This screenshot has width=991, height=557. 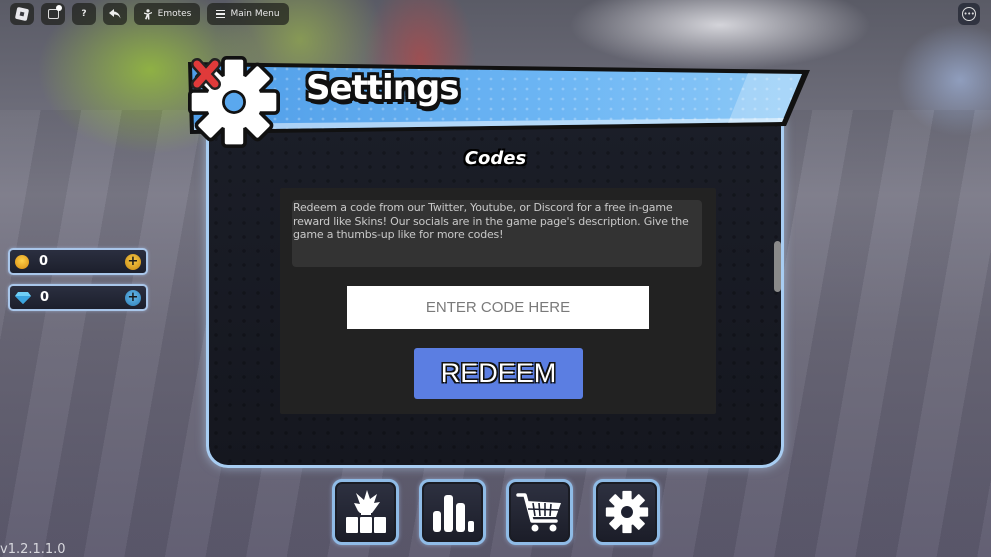 What do you see at coordinates (78, 297) in the screenshot?
I see `gems-counter: 0 +` at bounding box center [78, 297].